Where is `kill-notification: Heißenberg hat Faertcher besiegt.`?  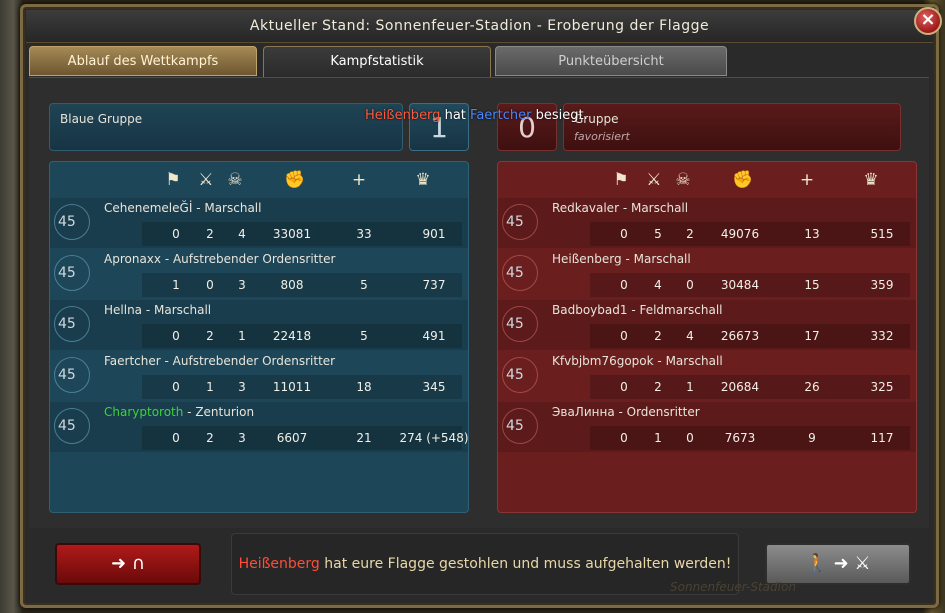
kill-notification: Heißenberg hat Faertcher besiegt. is located at coordinates (476, 115).